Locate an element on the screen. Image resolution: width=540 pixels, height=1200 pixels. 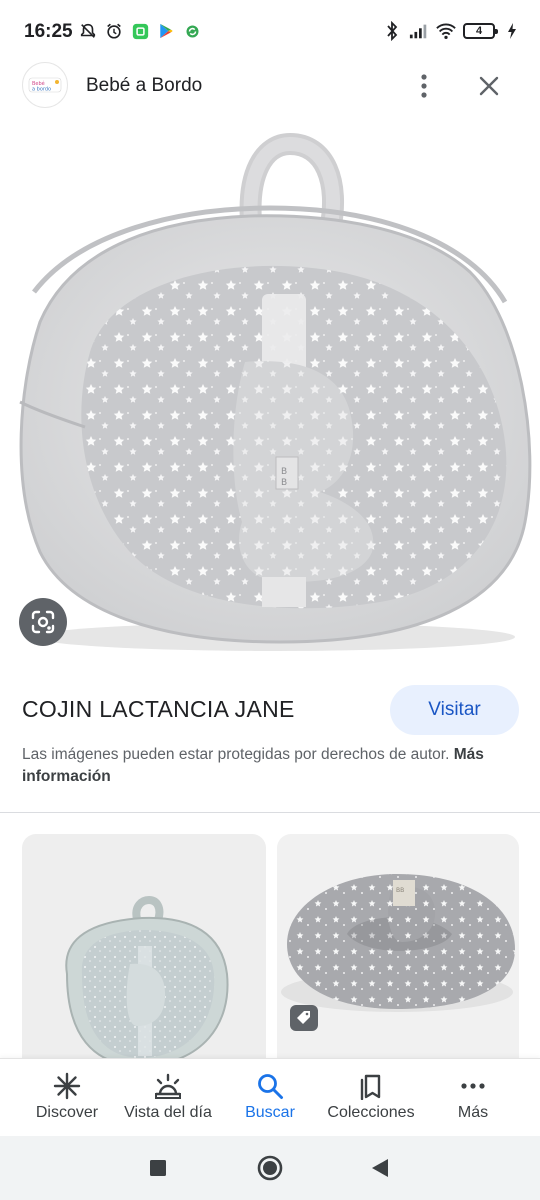
system-navigation-bar is located at coordinates (270, 1168).